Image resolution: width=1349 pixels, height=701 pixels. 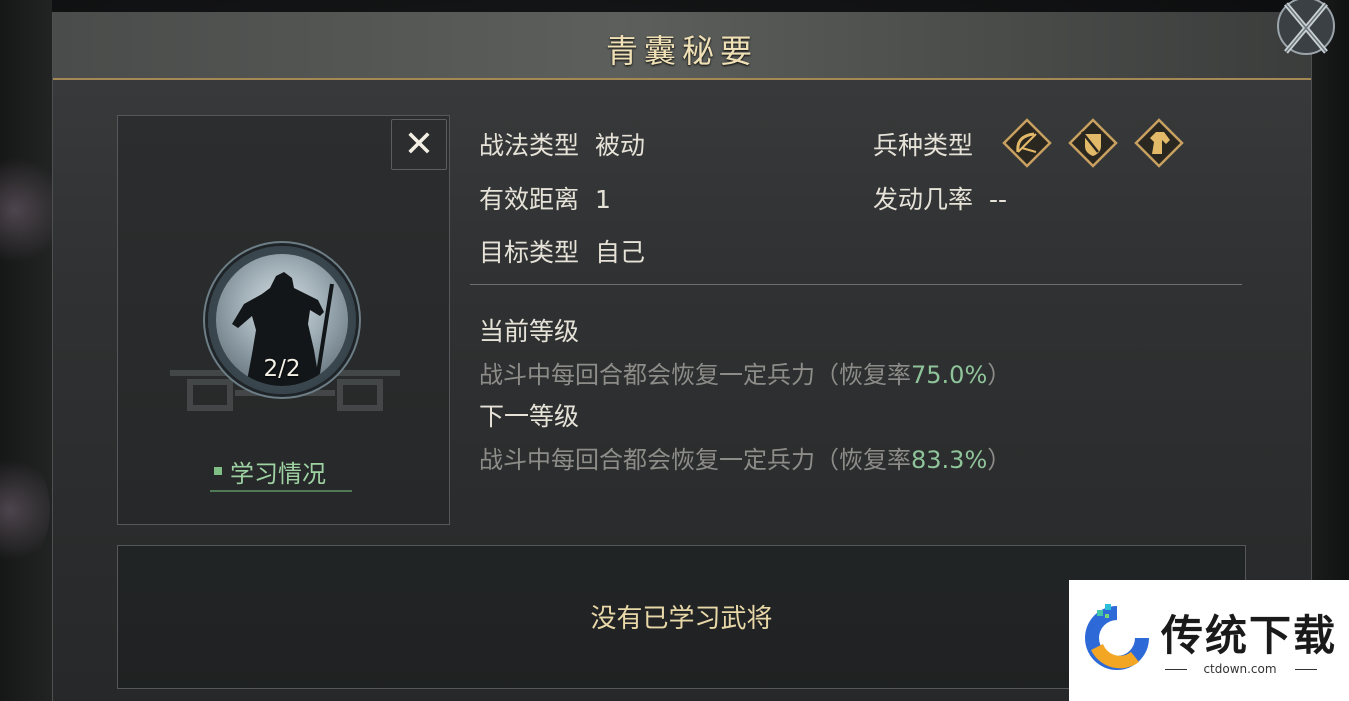 I want to click on bow-unit-icon, so click(x=1027, y=143).